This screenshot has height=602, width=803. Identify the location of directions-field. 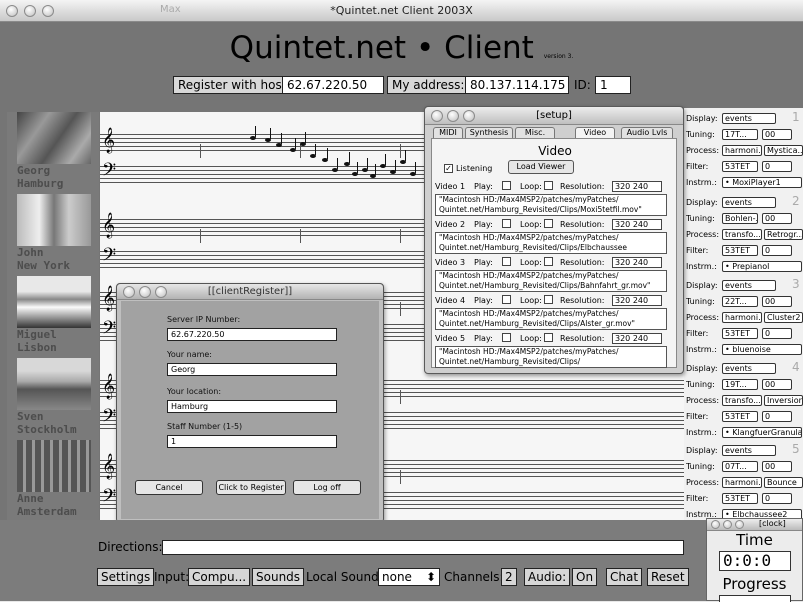
(423, 547).